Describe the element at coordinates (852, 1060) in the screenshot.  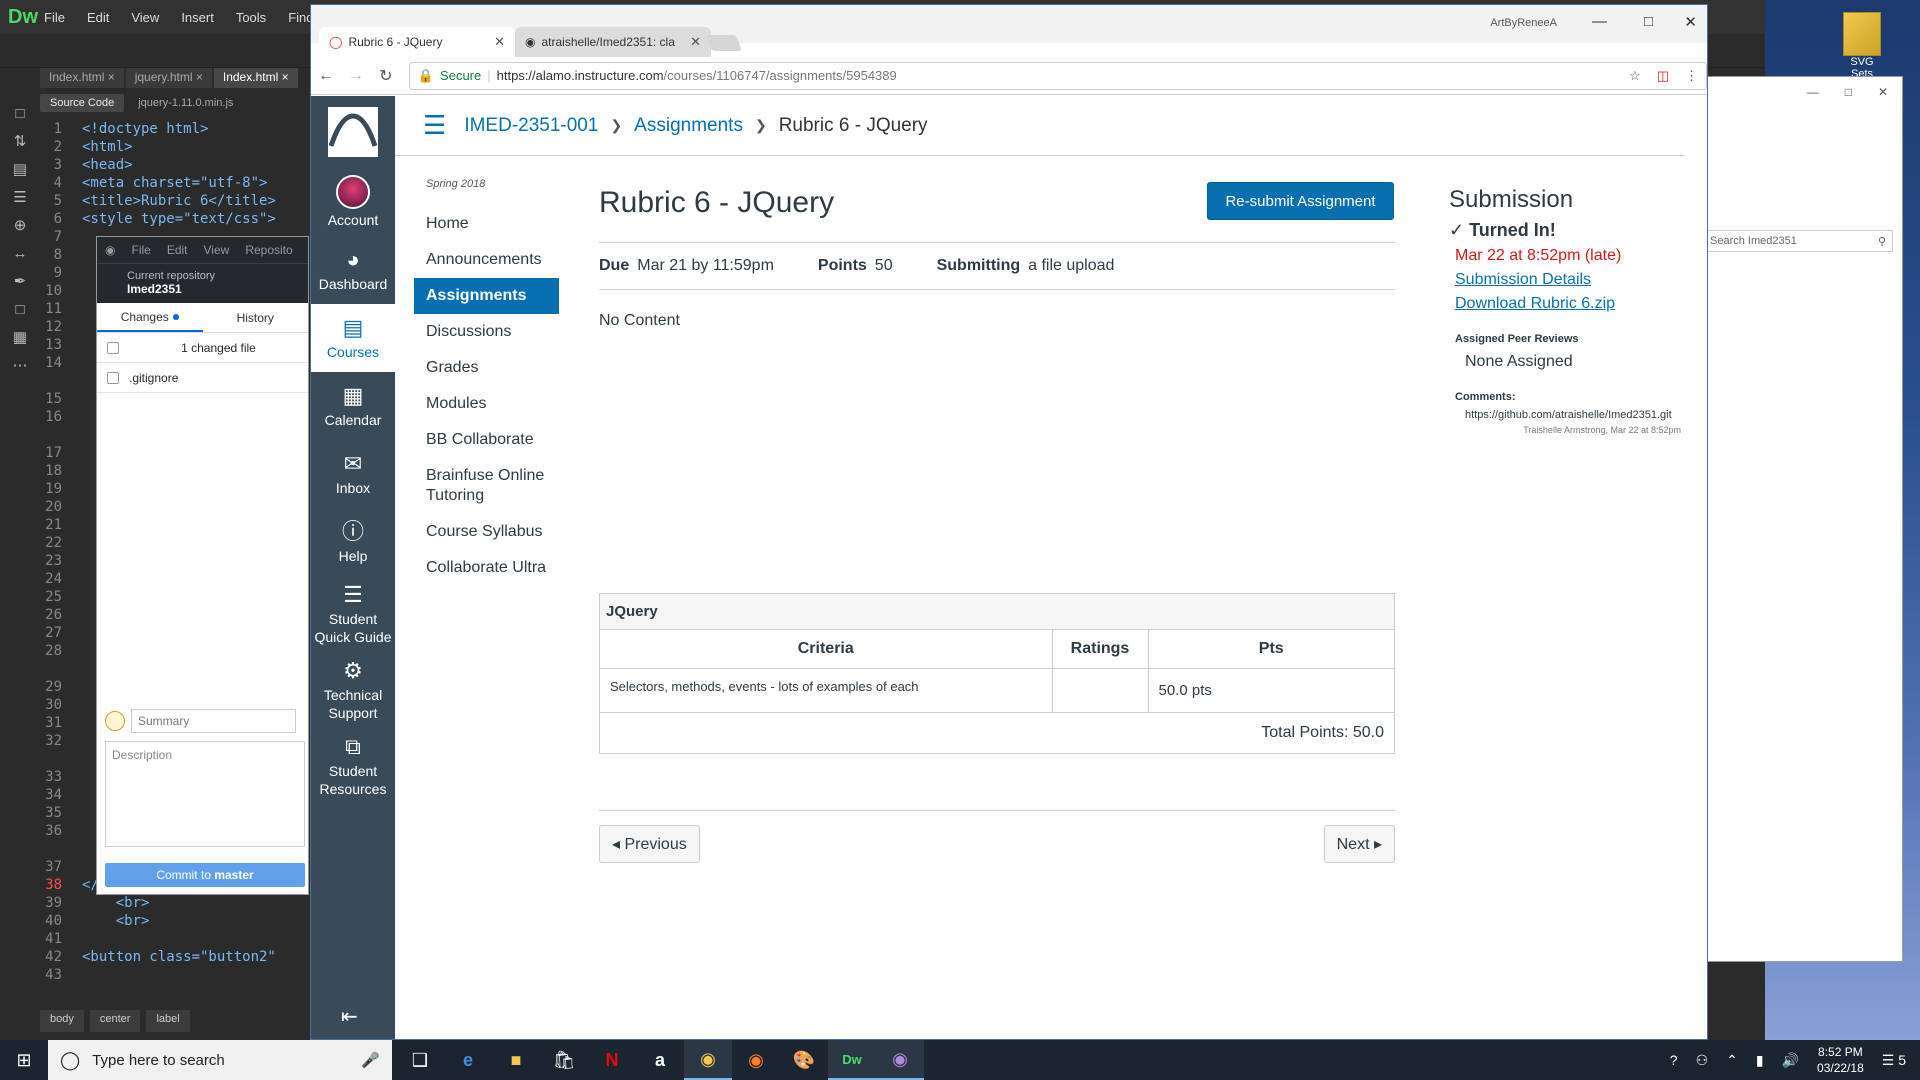
I see `dreamweaver-icon: Dw` at that location.